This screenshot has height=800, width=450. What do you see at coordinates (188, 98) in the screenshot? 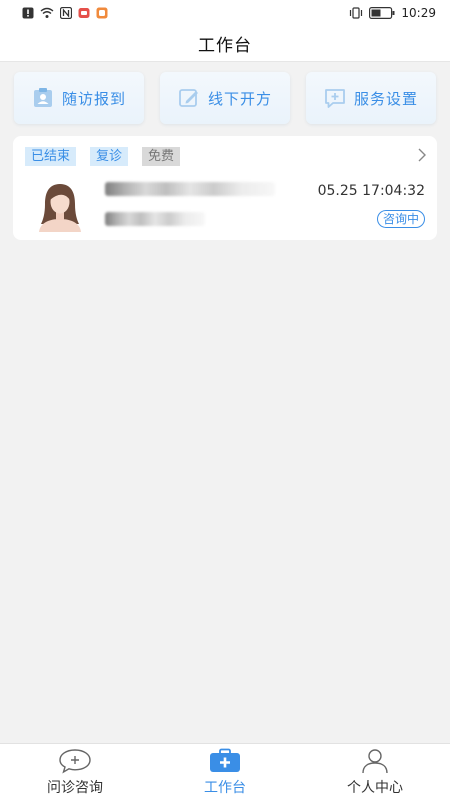
I see `prescription-icon` at bounding box center [188, 98].